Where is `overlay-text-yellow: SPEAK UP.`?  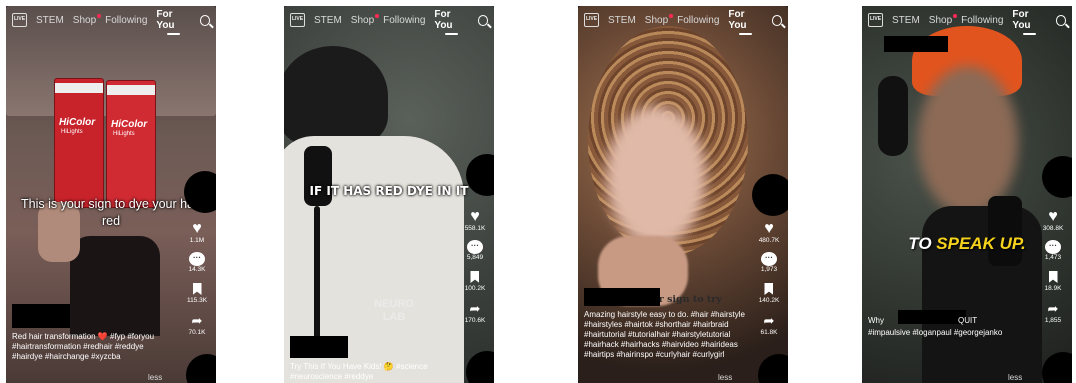 overlay-text-yellow: SPEAK UP. is located at coordinates (981, 243).